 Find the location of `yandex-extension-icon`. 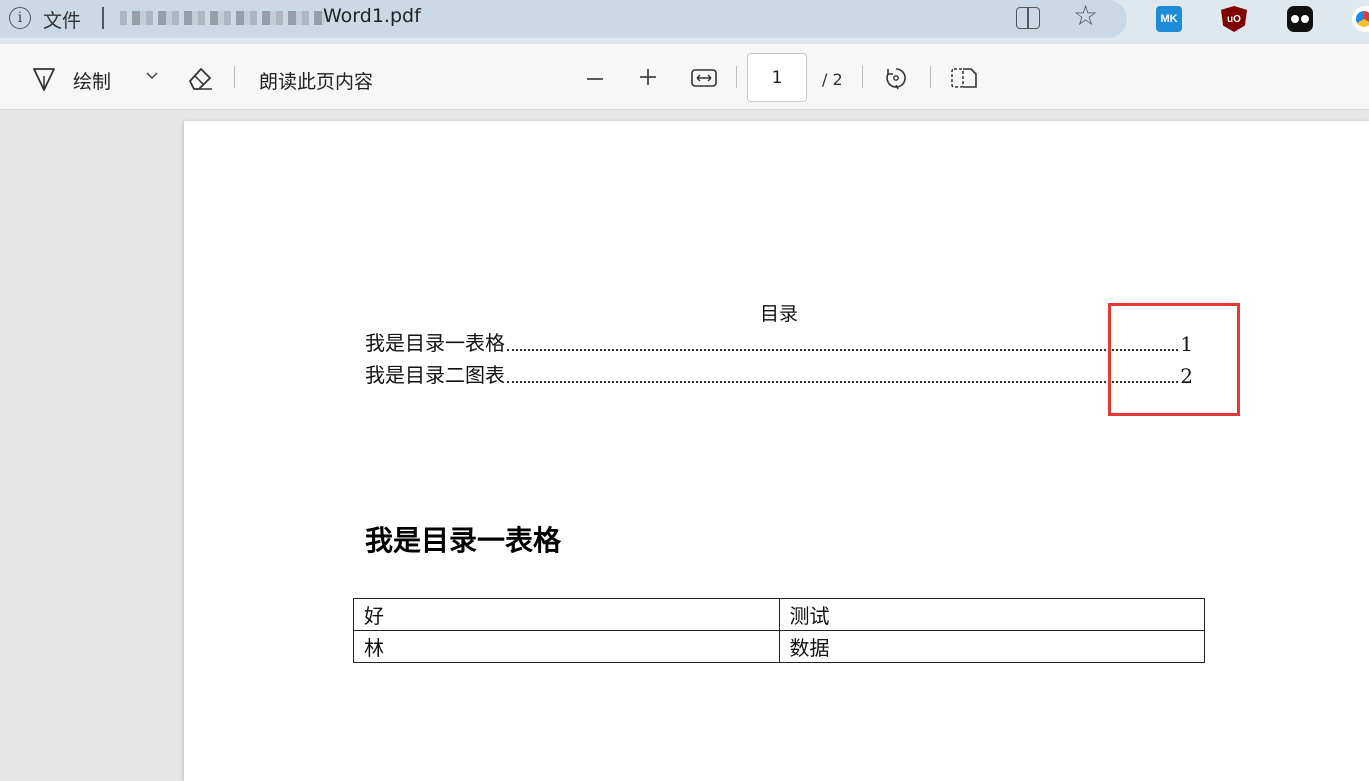

yandex-extension-icon is located at coordinates (1360, 19).